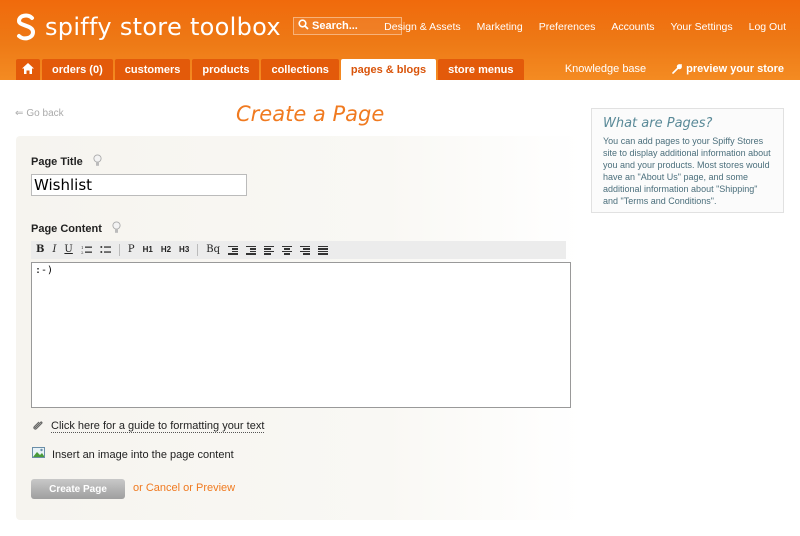 The image size is (800, 536). I want to click on nav-preferences: Preferences, so click(567, 27).